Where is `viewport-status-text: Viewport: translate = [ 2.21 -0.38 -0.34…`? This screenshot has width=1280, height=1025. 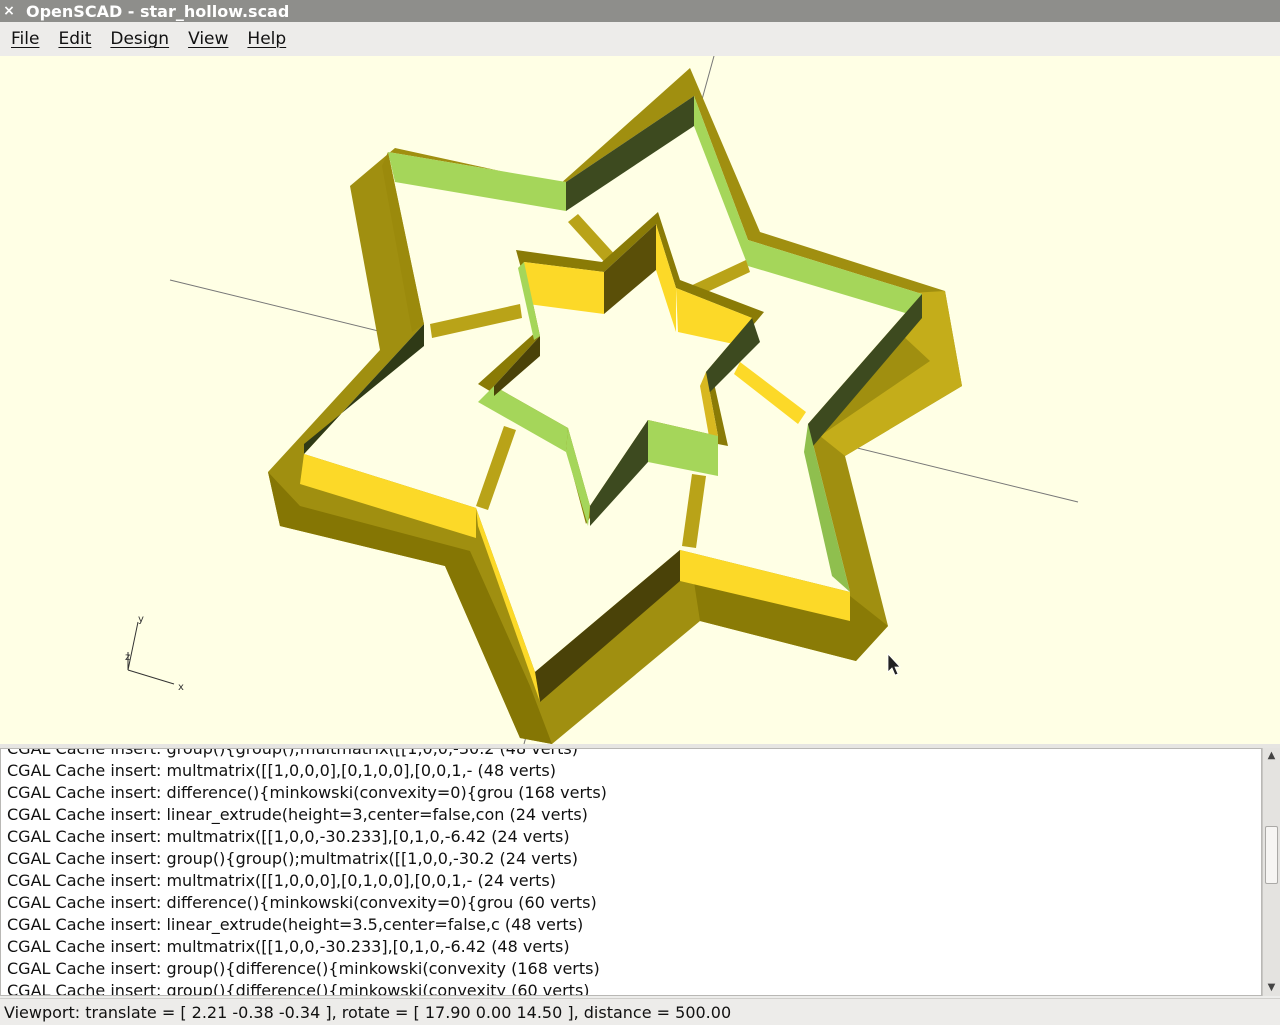
viewport-status-text: Viewport: translate = [ 2.21 -0.38 -0.34… is located at coordinates (368, 1012).